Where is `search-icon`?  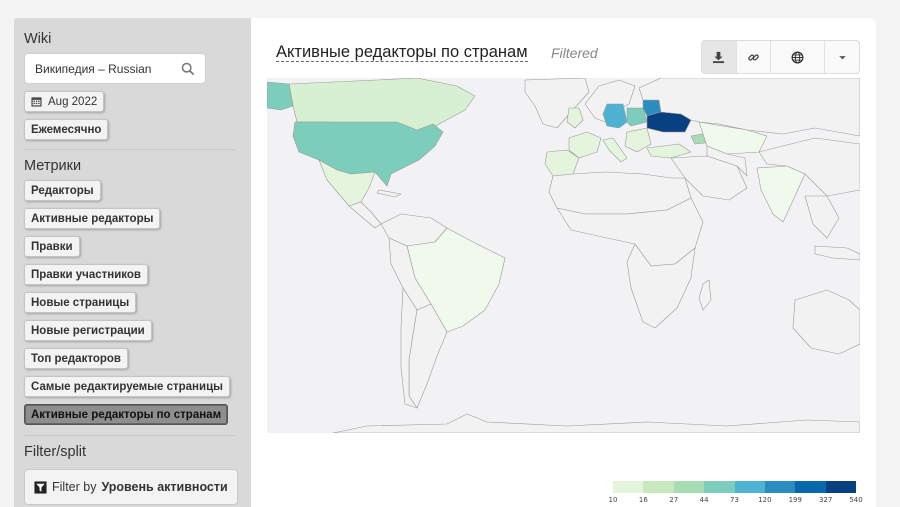 search-icon is located at coordinates (188, 68).